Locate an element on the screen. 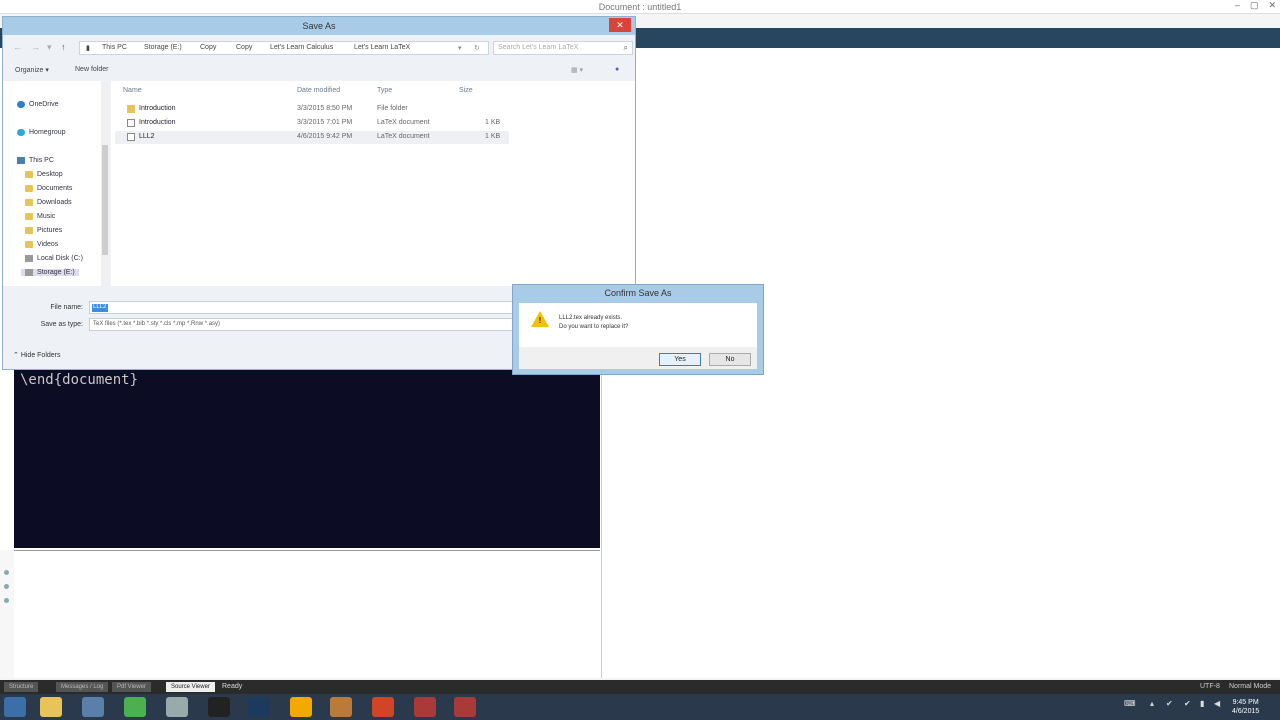 The image size is (1280, 720). maximize-button: ▢ is located at coordinates (1254, 5).